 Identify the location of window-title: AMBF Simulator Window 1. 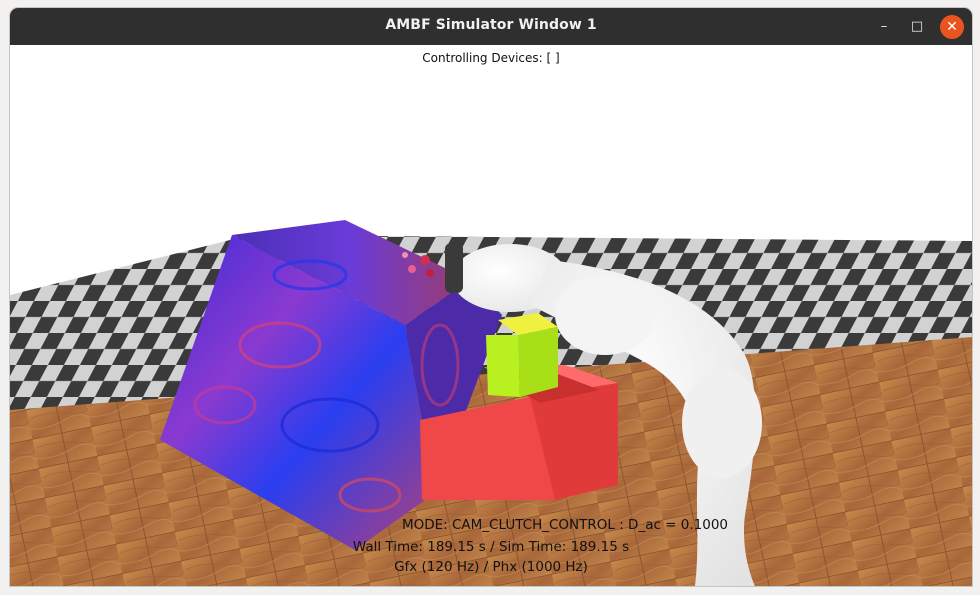
(491, 25).